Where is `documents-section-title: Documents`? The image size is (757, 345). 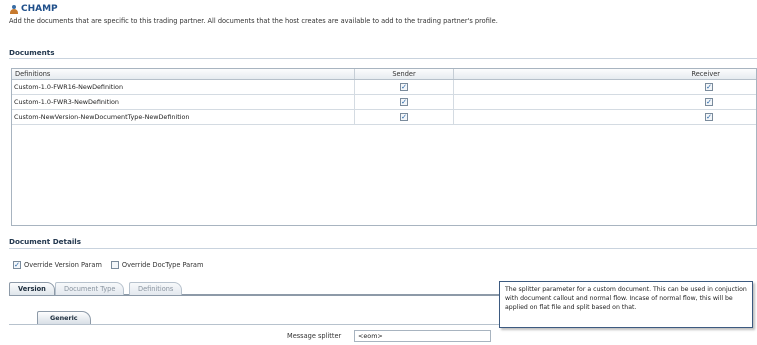
documents-section-title: Documents is located at coordinates (32, 52).